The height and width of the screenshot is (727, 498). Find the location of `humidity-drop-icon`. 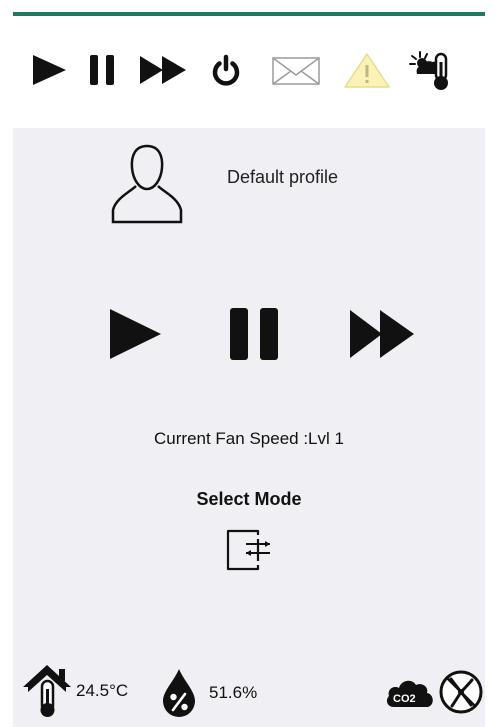

humidity-drop-icon is located at coordinates (179, 693).